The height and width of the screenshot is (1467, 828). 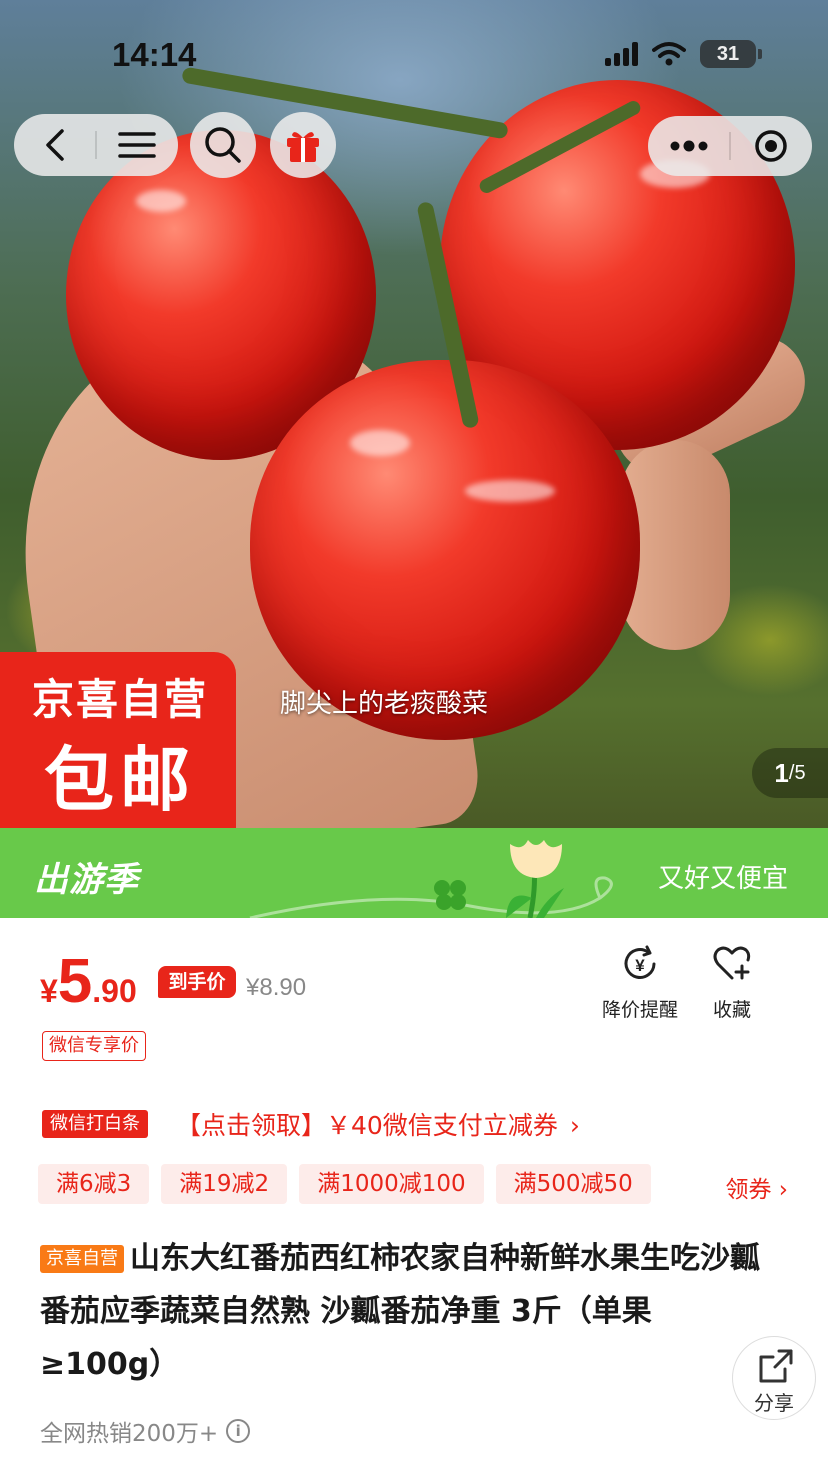 I want to click on price-integer: 5, so click(x=75, y=981).